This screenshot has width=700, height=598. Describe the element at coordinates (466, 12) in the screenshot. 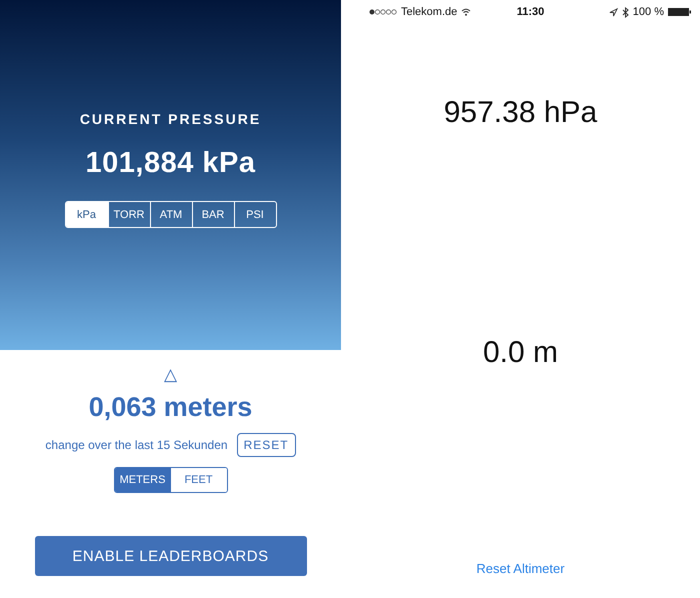

I see `wifi-icon` at that location.